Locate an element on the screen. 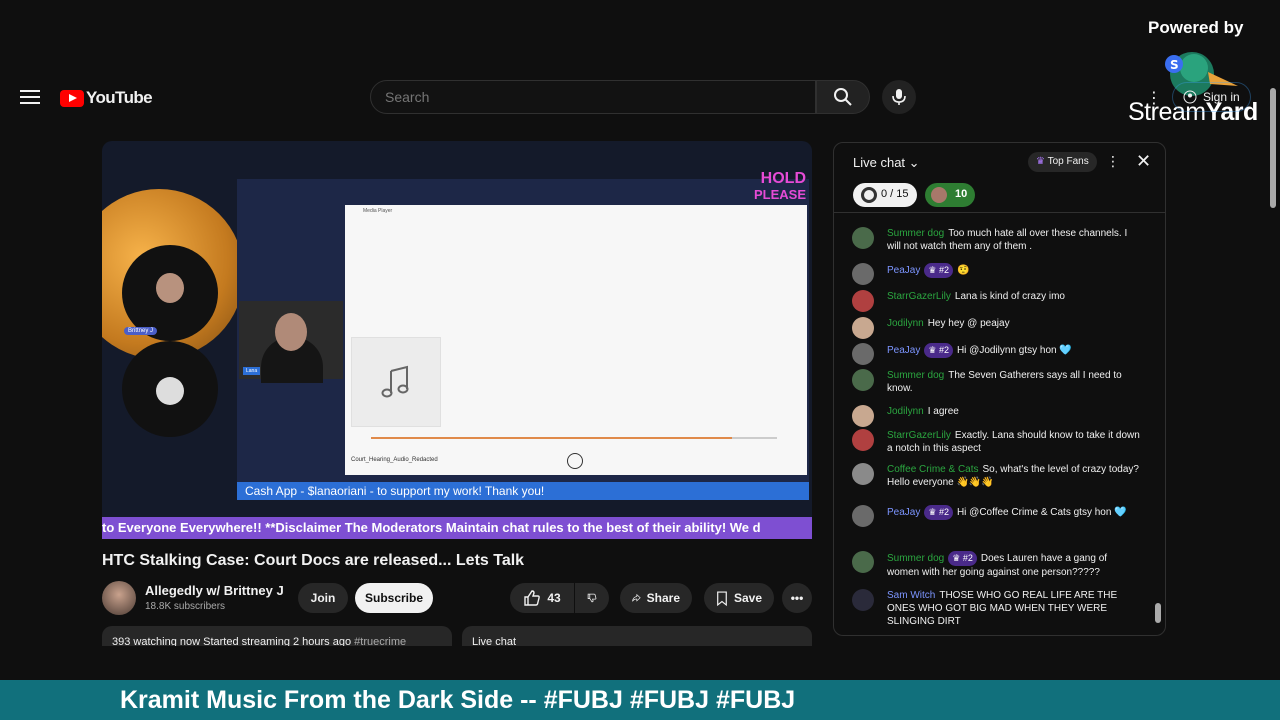 This screenshot has width=1280, height=720. settings-more-icon: ⋮ is located at coordinates (1154, 98).